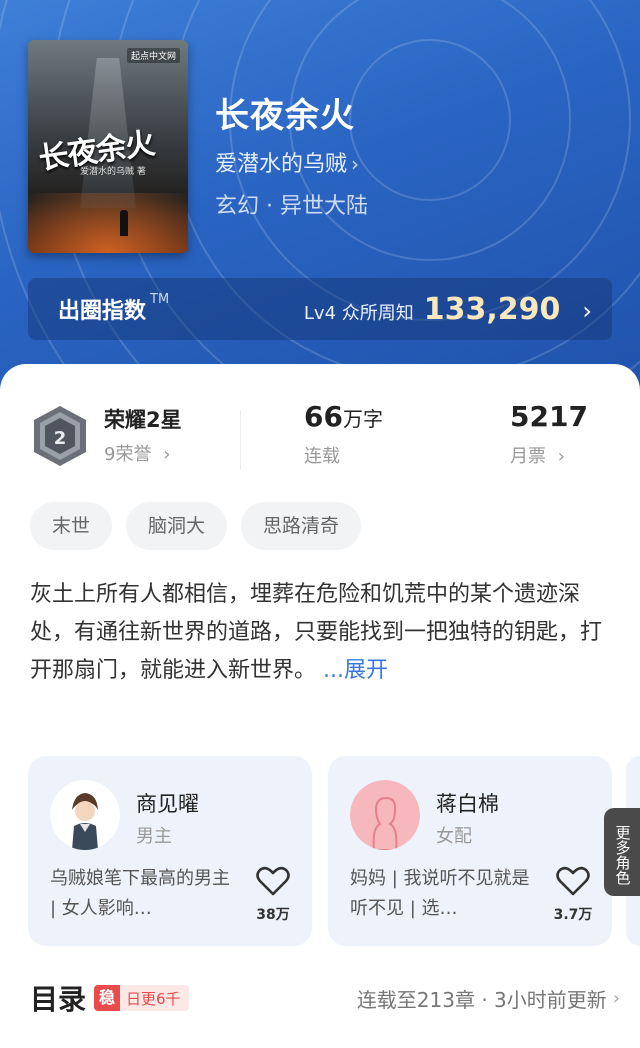 The height and width of the screenshot is (1048, 640). I want to click on update-frequency: 日更6千, so click(153, 998).